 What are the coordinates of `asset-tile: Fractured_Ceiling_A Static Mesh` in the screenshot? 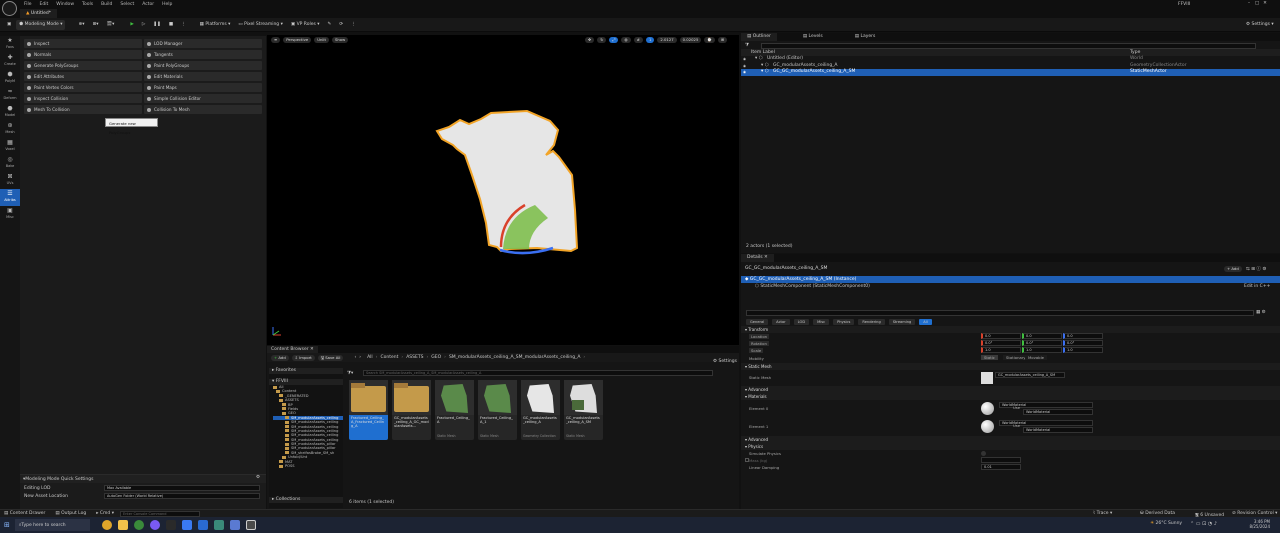 It's located at (454, 410).